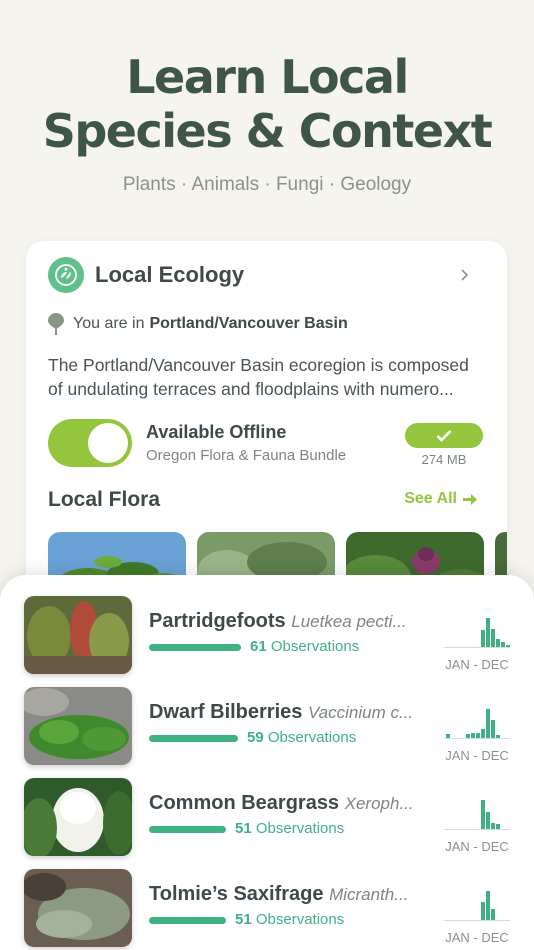  I want to click on local-flora-heading: Local Flora, so click(104, 499).